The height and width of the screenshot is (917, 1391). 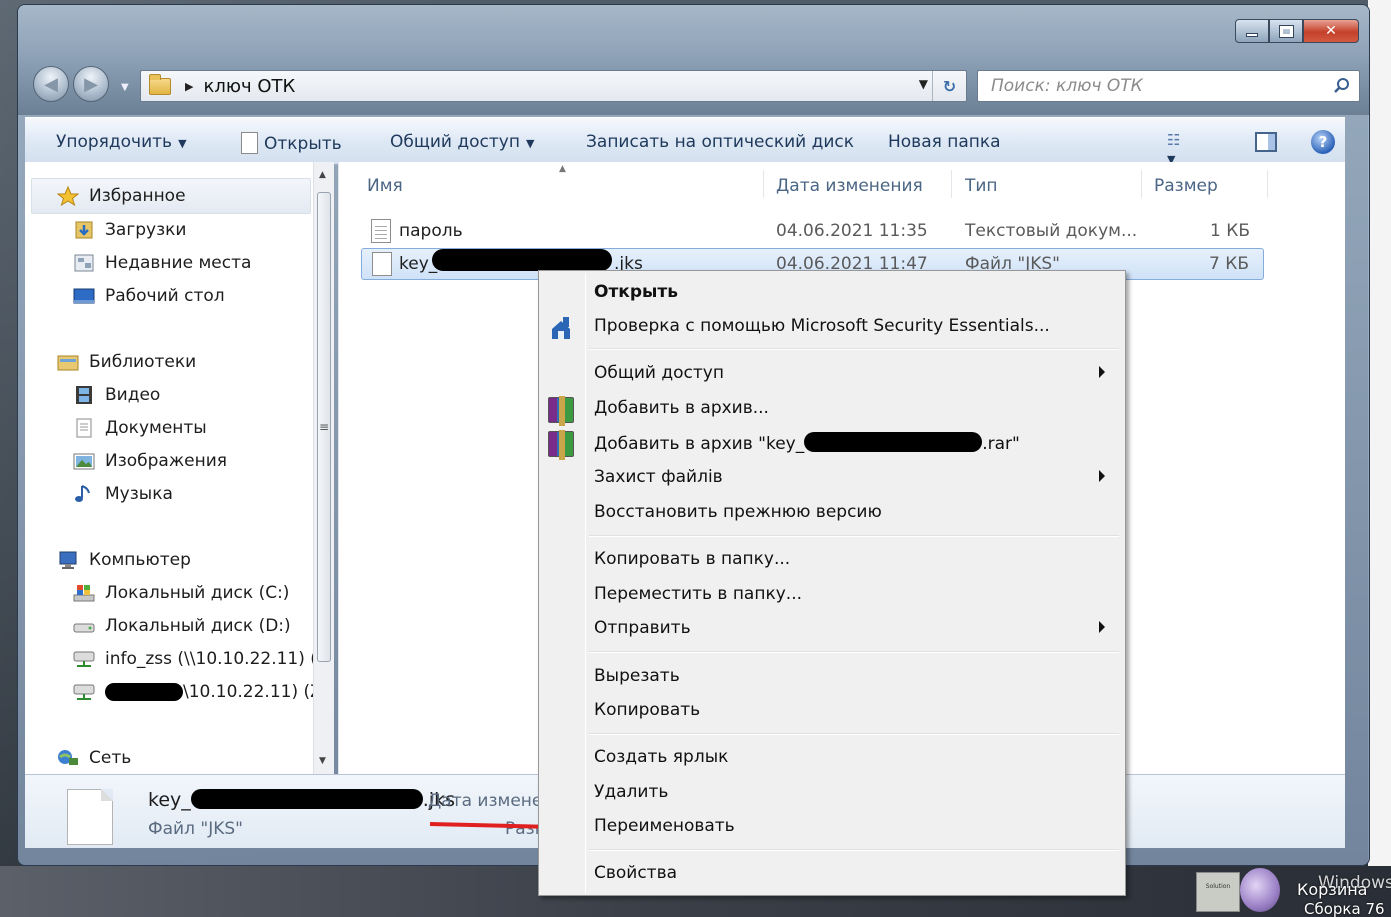 I want to click on menu-item-cut: Вырезать, so click(x=832, y=677).